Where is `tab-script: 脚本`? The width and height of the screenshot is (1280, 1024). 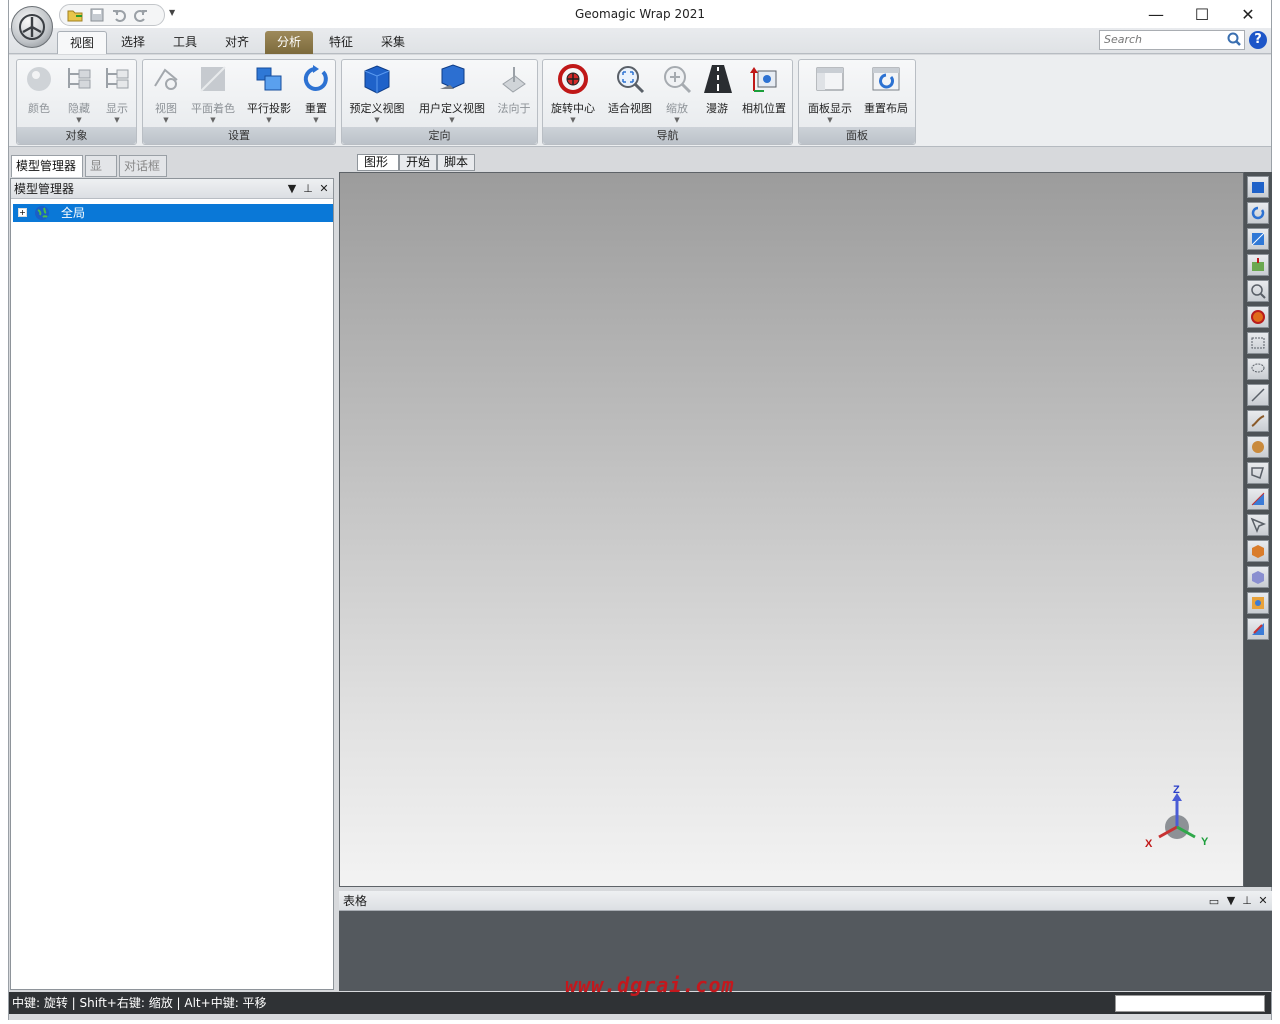 tab-script: 脚本 is located at coordinates (456, 162).